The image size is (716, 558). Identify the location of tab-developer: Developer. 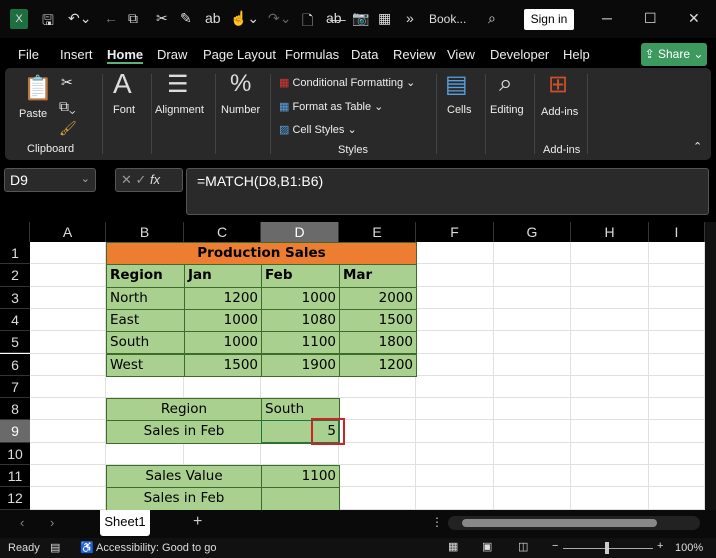
(519, 54).